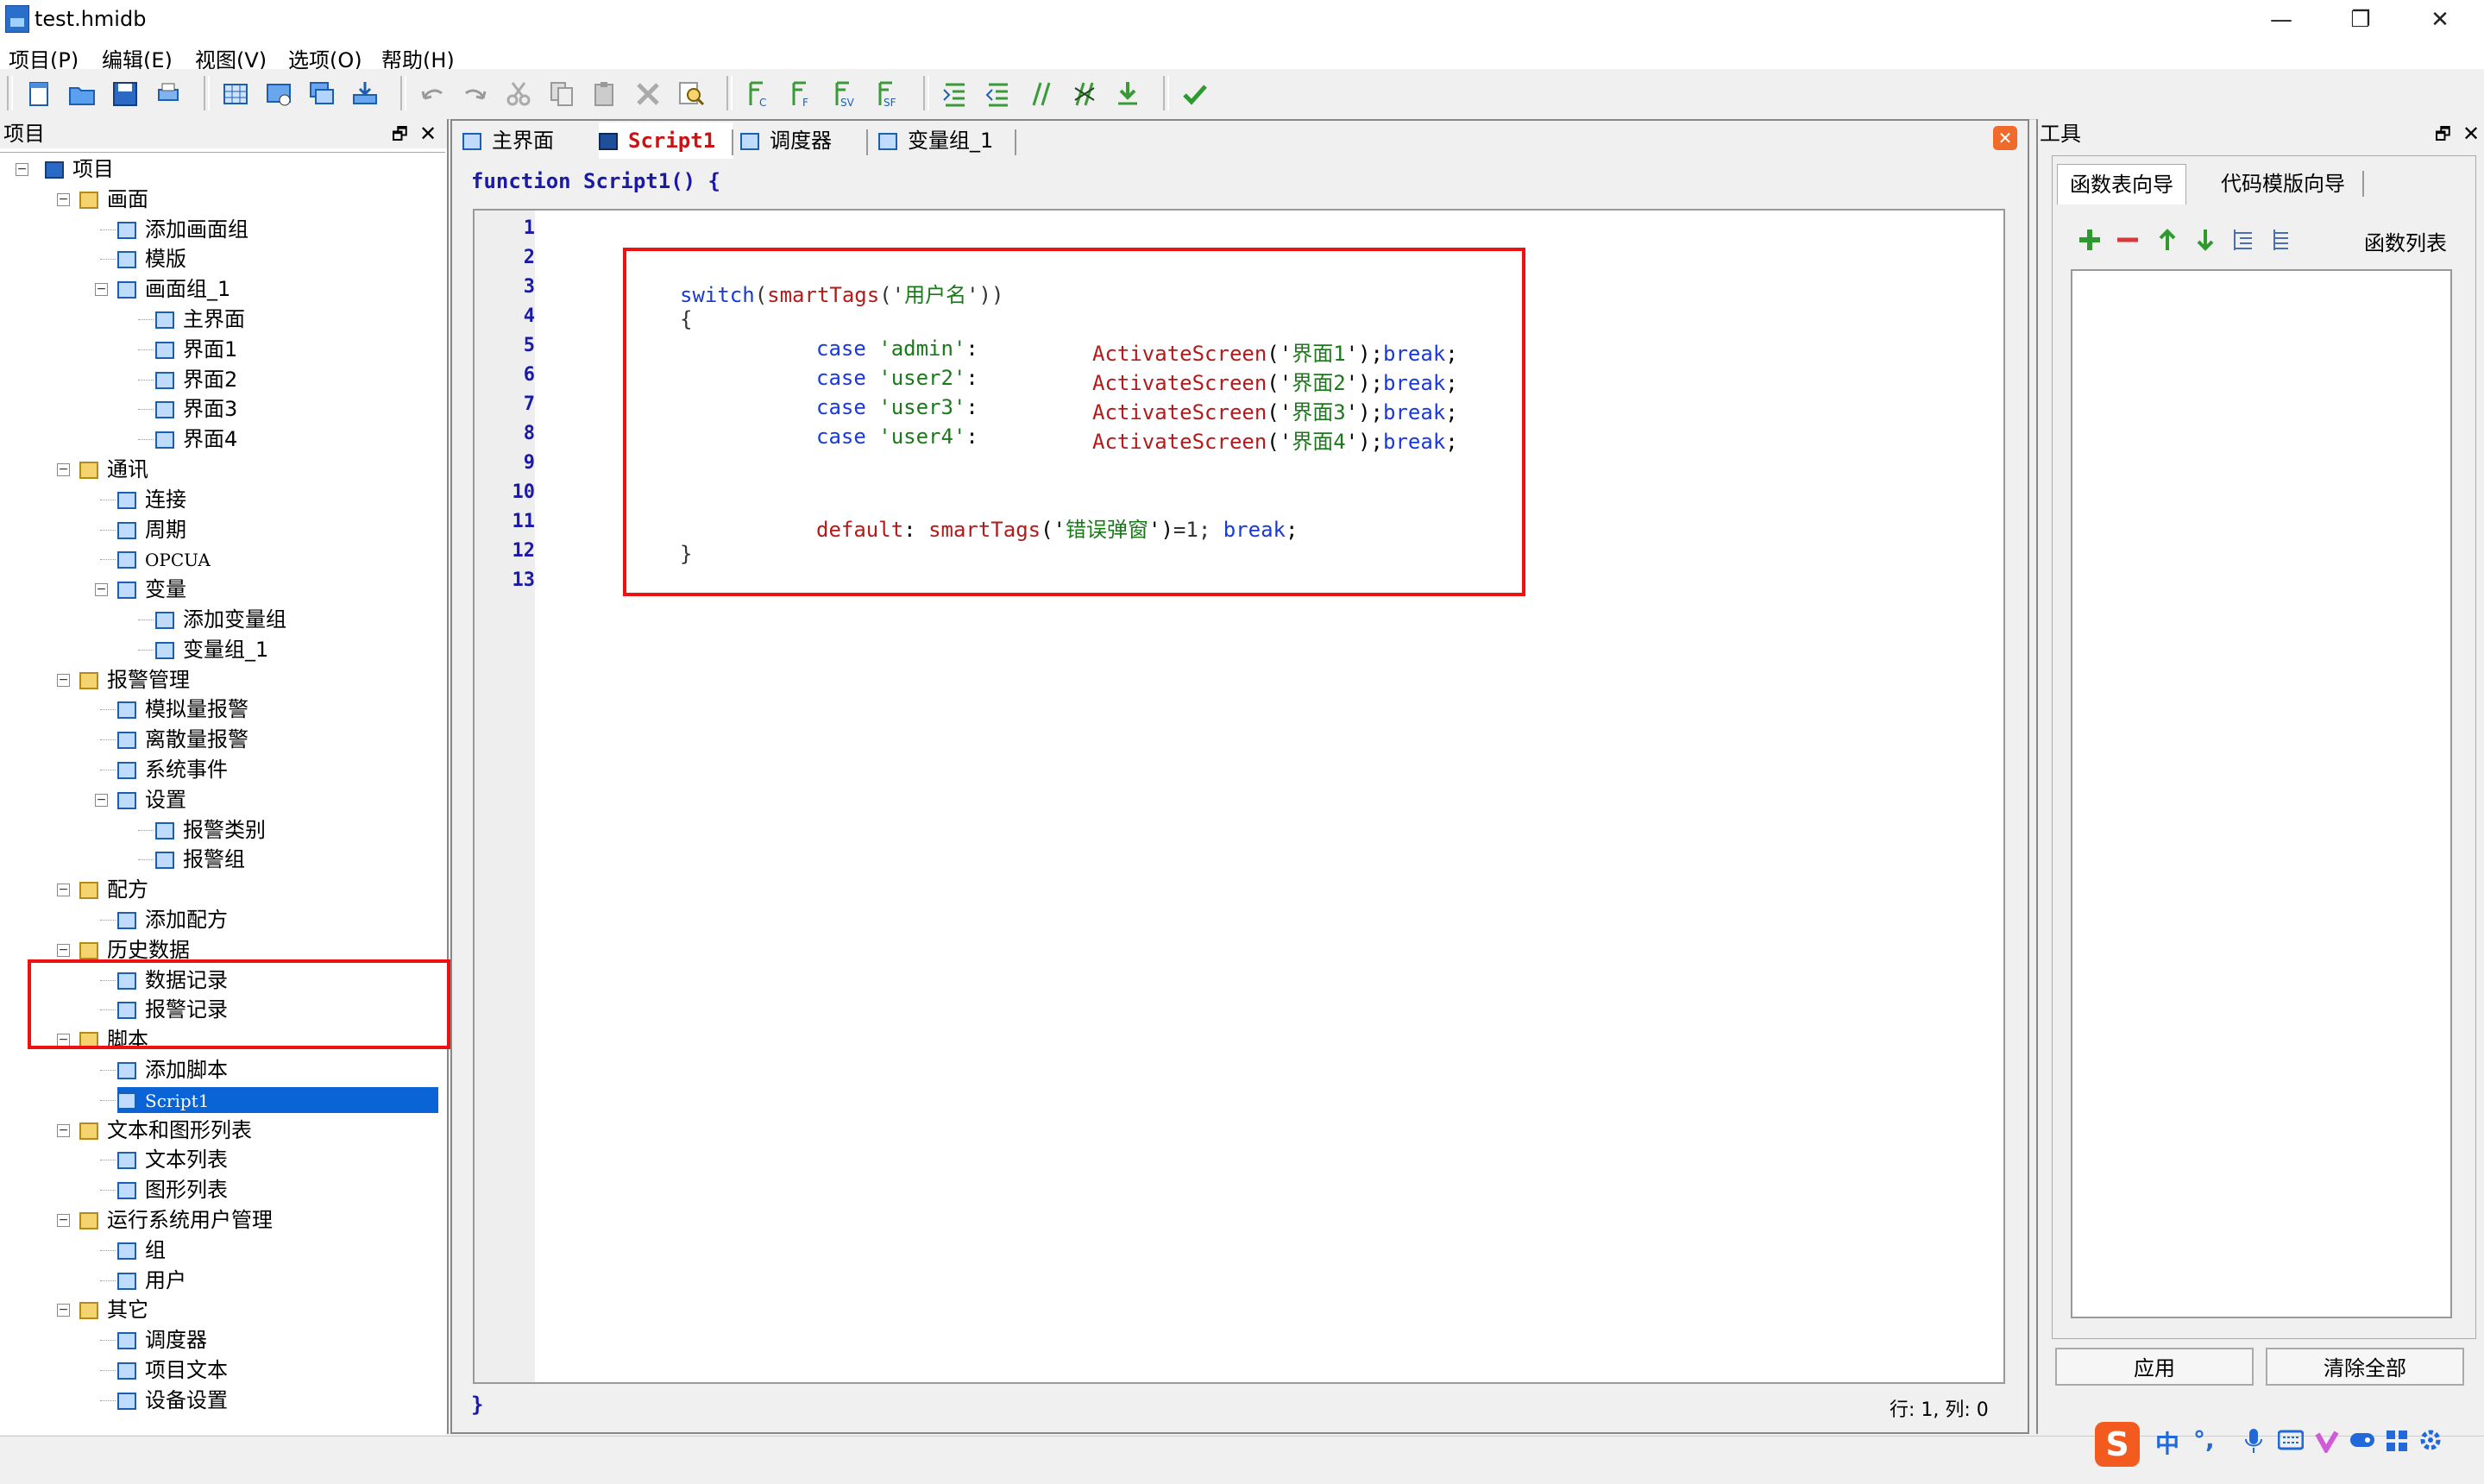  What do you see at coordinates (173, 1160) in the screenshot?
I see `tree-node: 文本列表` at bounding box center [173, 1160].